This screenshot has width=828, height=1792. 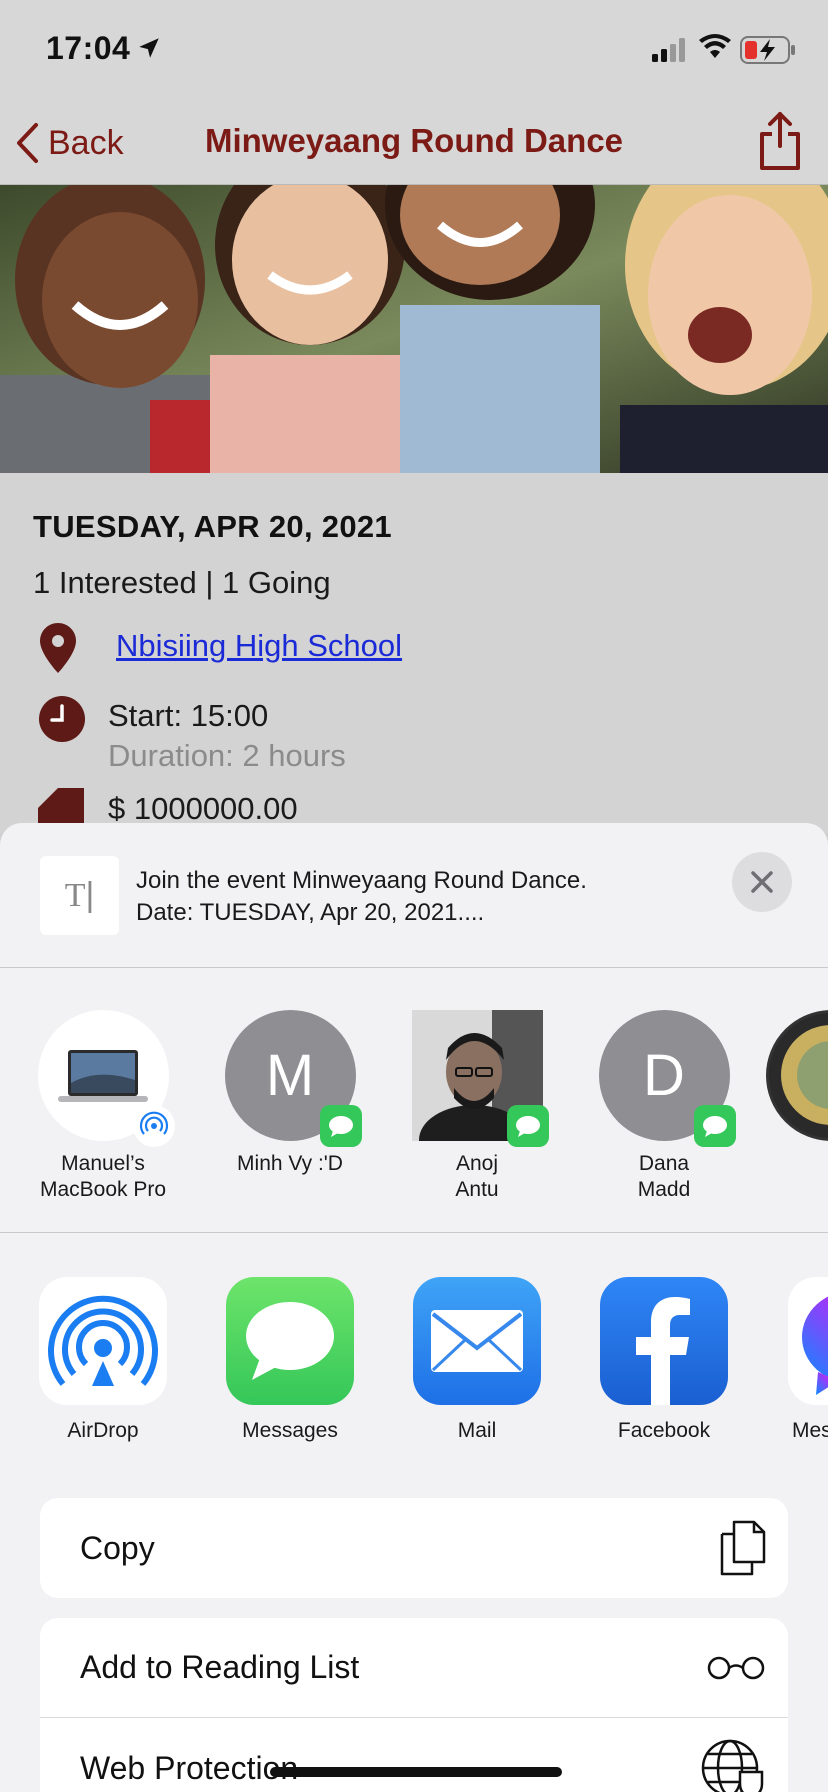 I want to click on event-price: $ 1000000.00, so click(x=203, y=808).